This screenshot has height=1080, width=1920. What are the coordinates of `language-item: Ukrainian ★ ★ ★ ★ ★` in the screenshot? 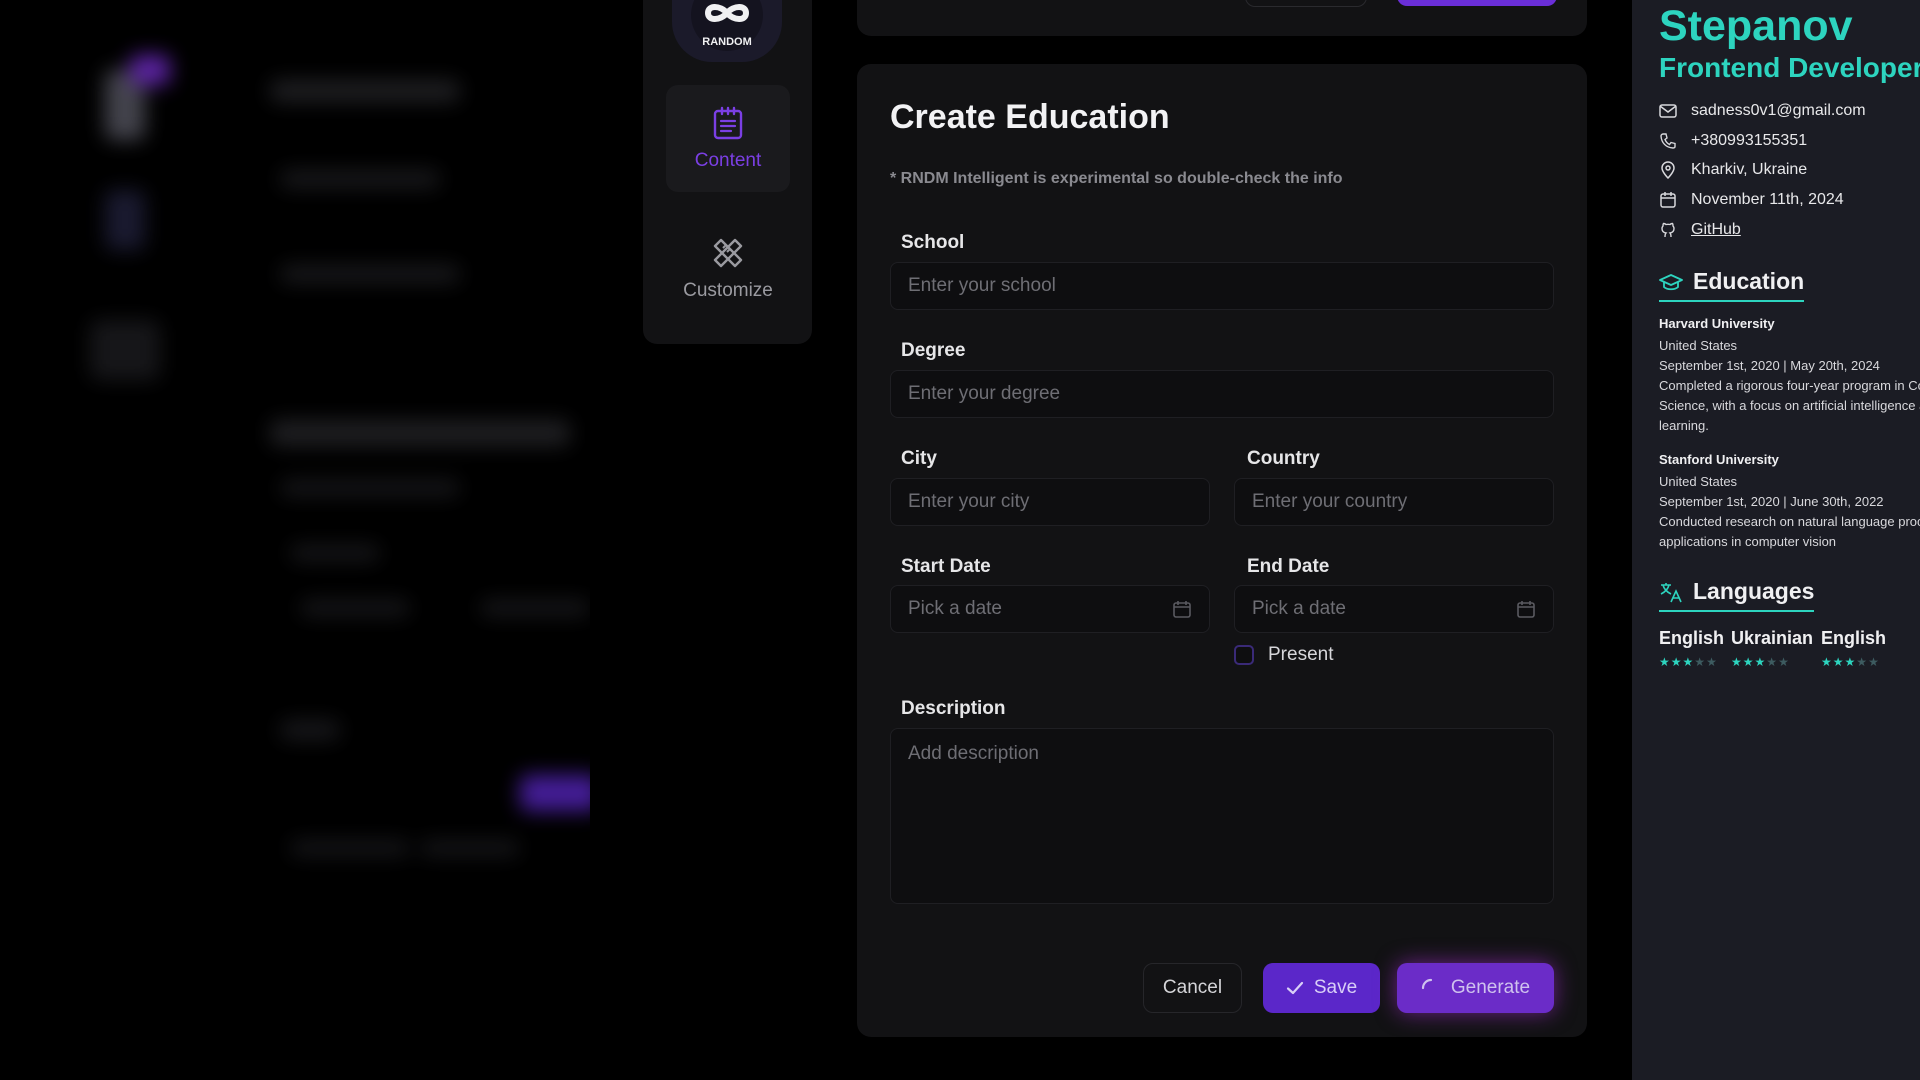 It's located at (1772, 648).